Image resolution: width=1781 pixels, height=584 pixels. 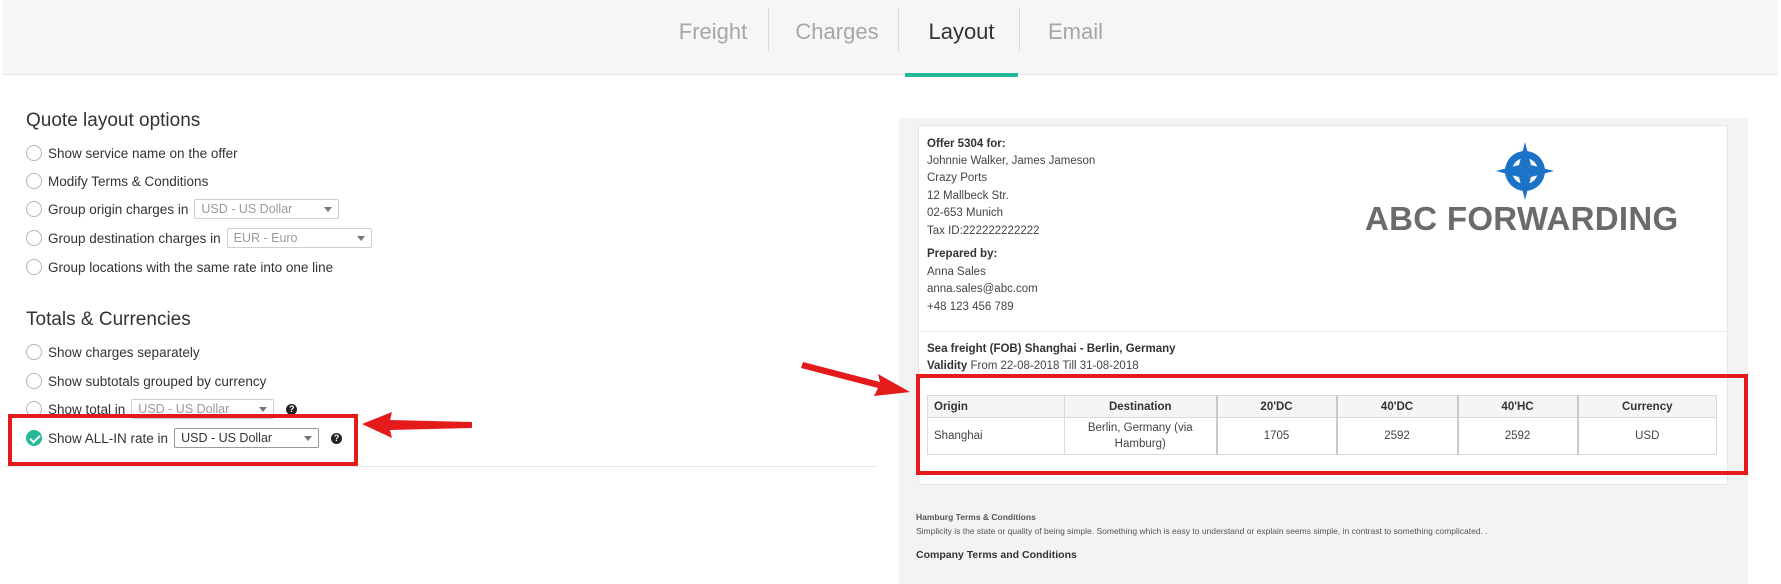 What do you see at coordinates (247, 209) in the screenshot?
I see `select-value: USD - US Dollar` at bounding box center [247, 209].